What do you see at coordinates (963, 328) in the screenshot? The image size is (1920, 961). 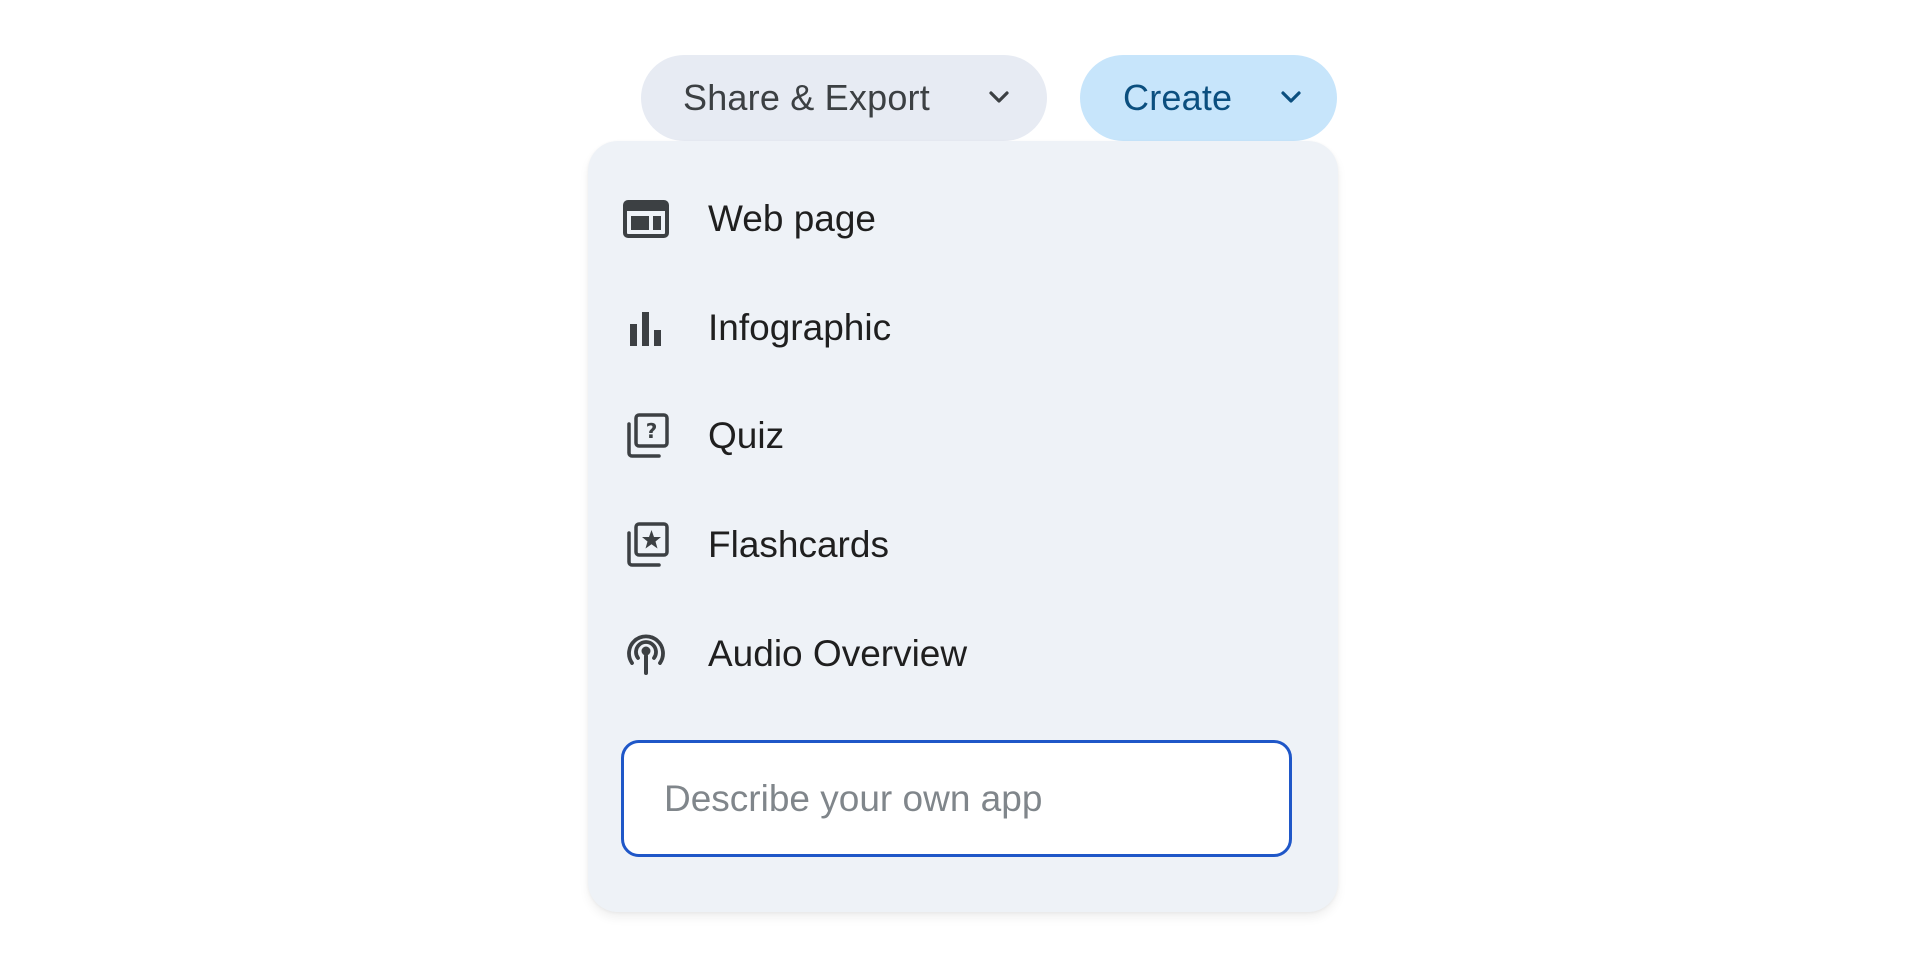 I see `menu-item-infographic: Infographic` at bounding box center [963, 328].